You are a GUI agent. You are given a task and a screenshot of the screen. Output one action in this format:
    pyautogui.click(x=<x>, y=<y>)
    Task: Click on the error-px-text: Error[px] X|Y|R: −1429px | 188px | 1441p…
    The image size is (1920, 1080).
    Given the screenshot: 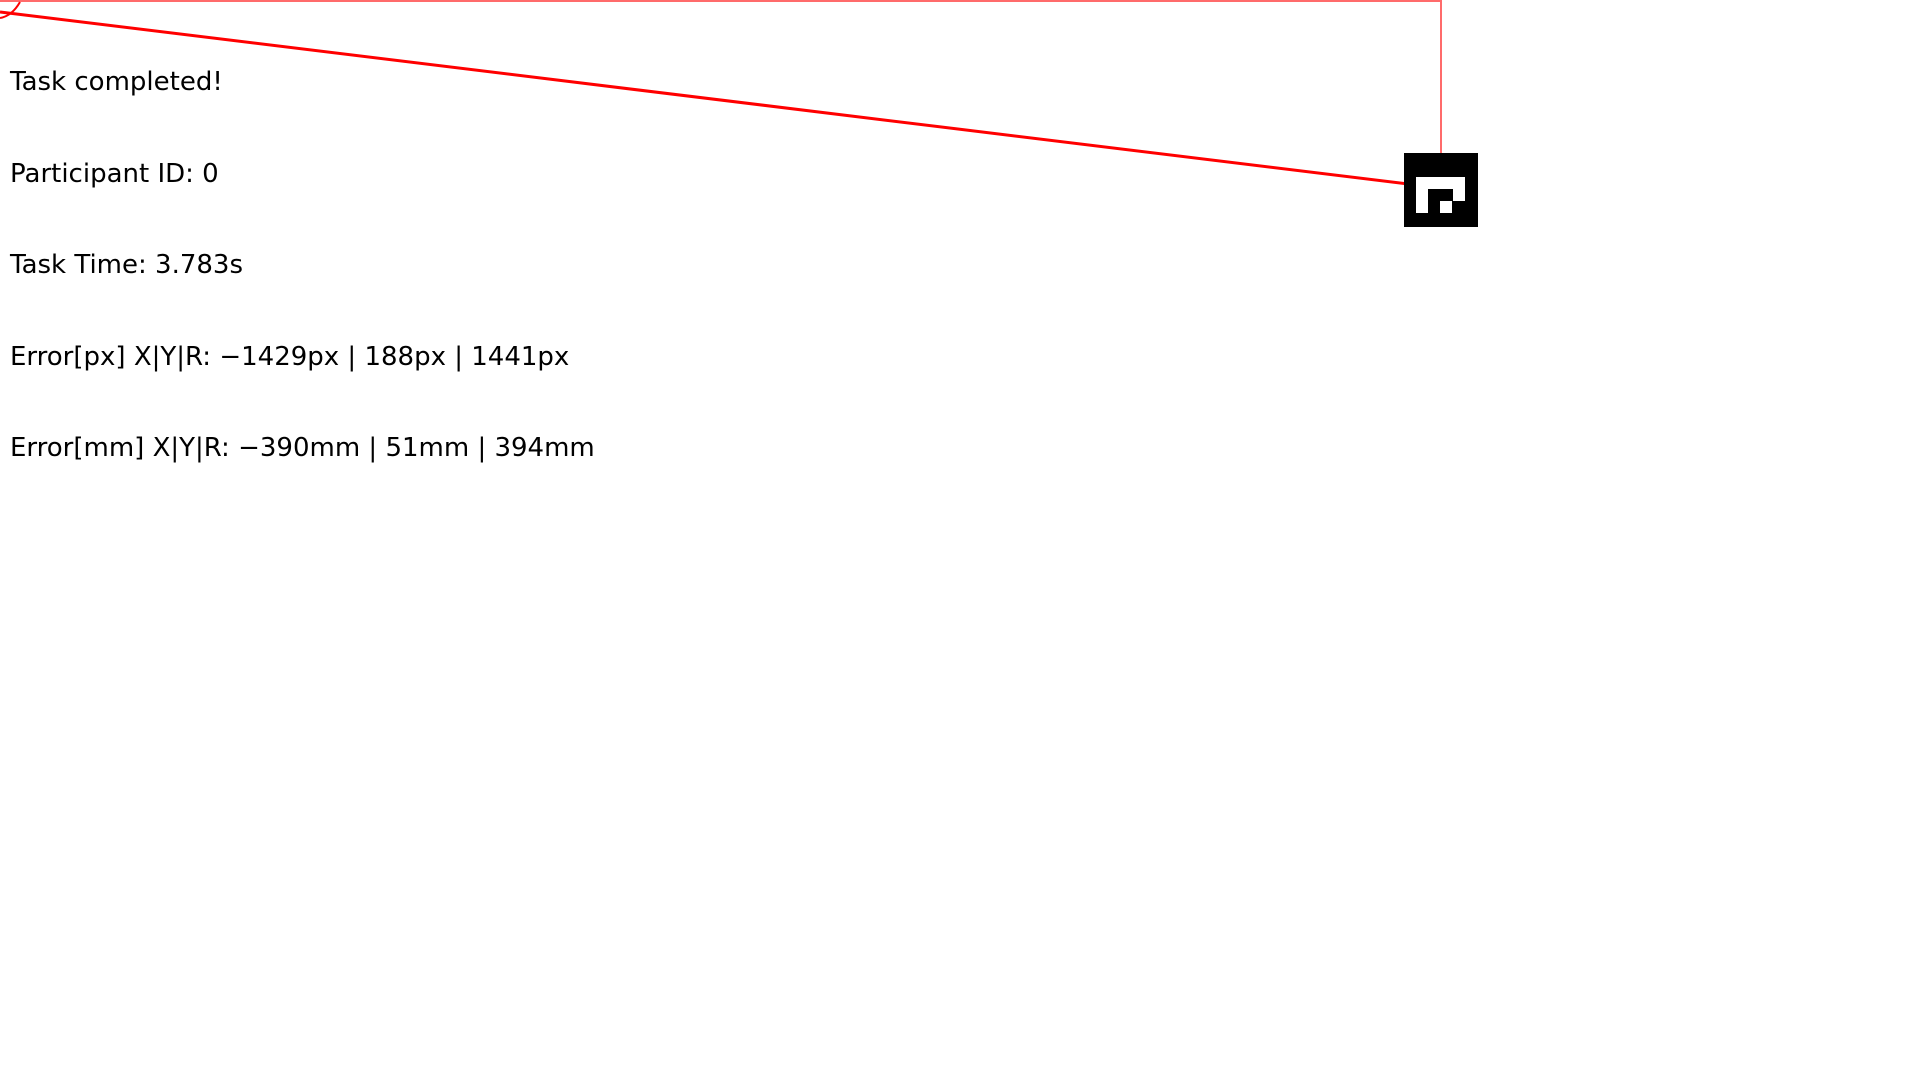 What is the action you would take?
    pyautogui.click(x=290, y=356)
    